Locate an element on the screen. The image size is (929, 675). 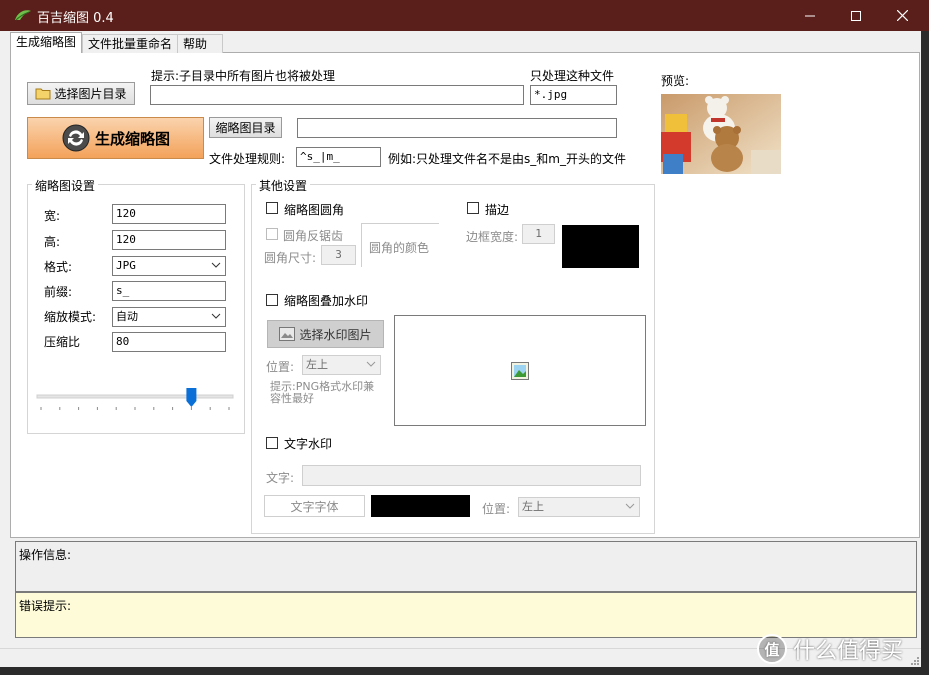
quality-input: 80 is located at coordinates (169, 342).